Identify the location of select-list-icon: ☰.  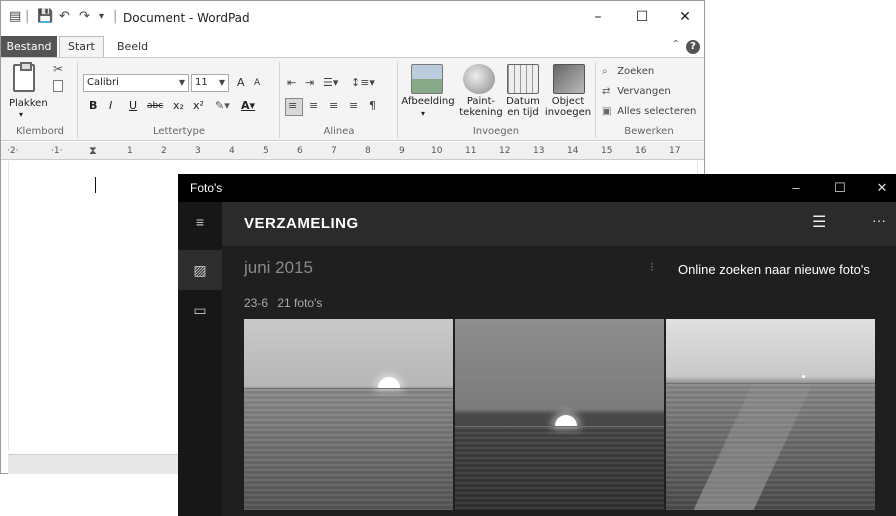
(819, 222).